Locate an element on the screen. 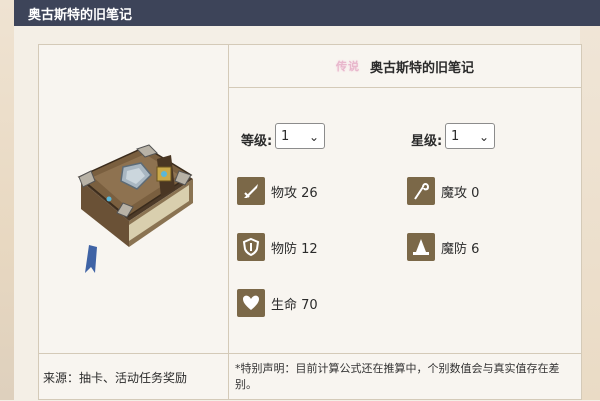 The image size is (600, 401). star-select: 1 ⌄ is located at coordinates (470, 136).